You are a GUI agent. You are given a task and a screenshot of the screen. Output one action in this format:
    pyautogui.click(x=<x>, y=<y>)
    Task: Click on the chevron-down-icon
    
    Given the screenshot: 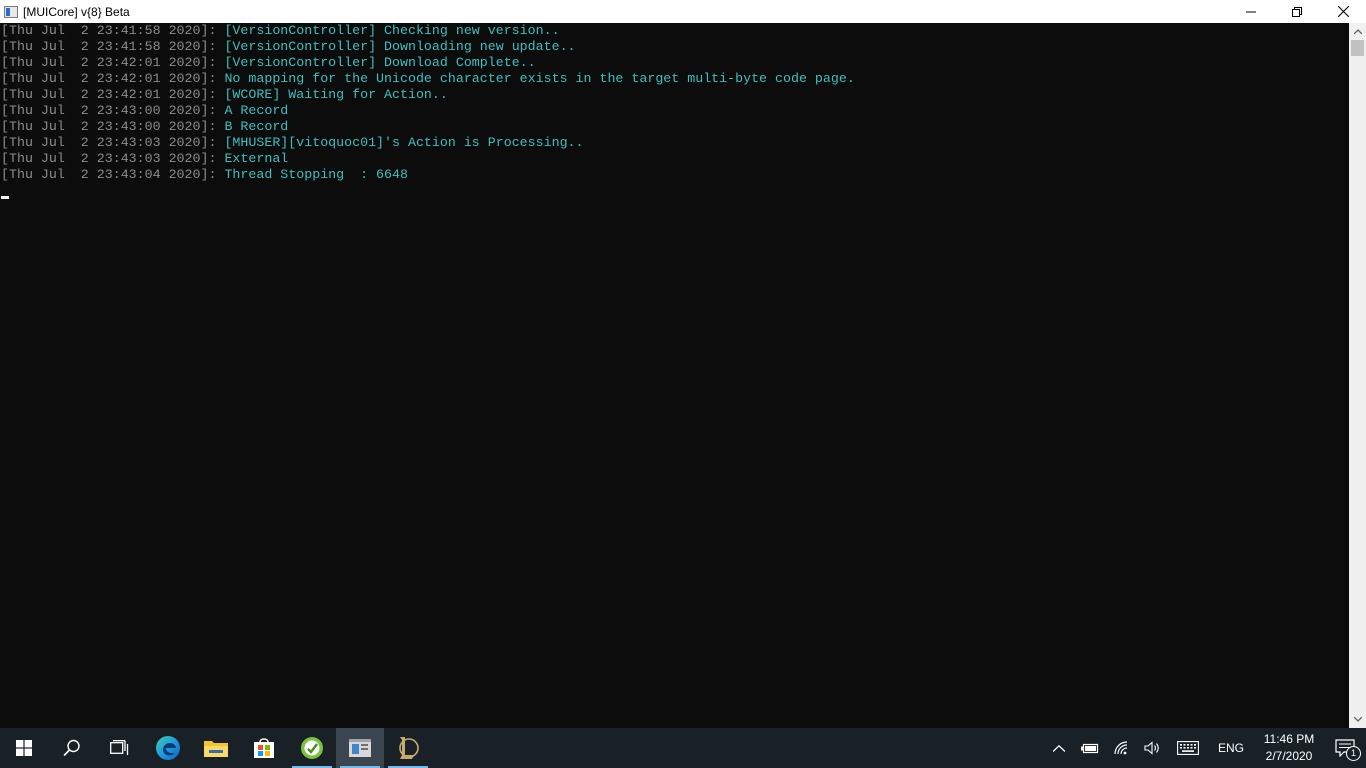 What is the action you would take?
    pyautogui.click(x=1357, y=719)
    